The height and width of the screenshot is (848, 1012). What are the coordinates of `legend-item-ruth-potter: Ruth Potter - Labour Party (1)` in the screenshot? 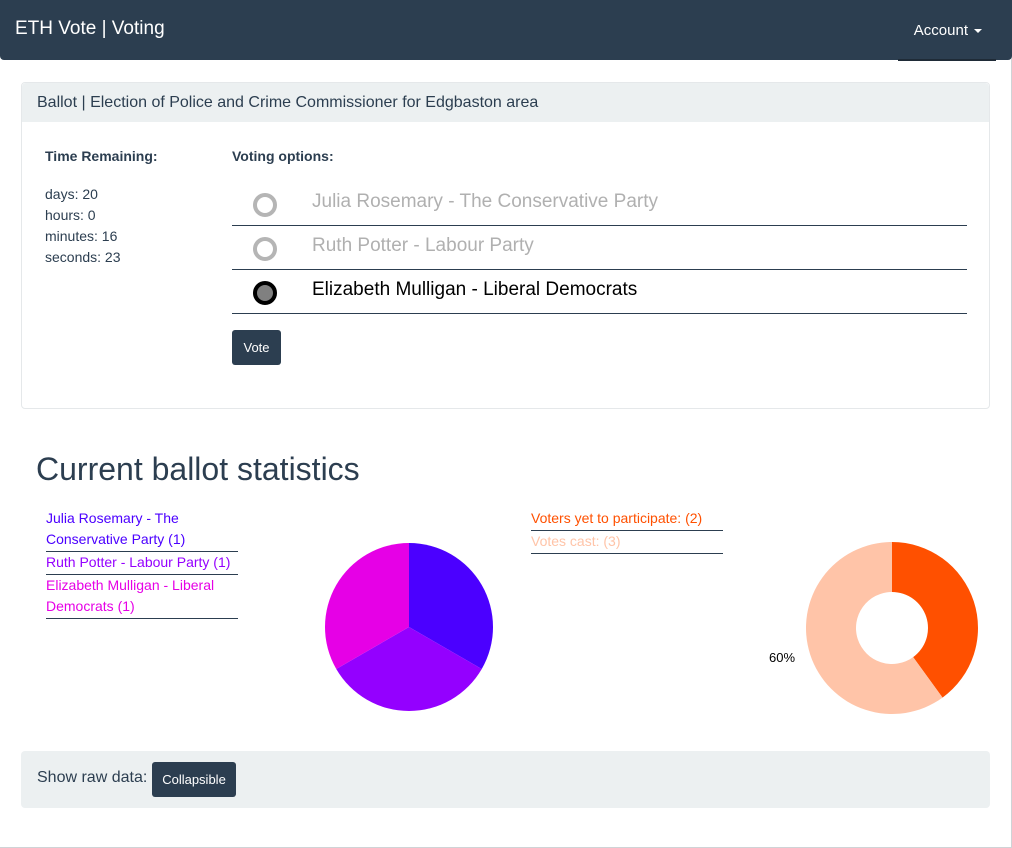 It's located at (142, 563).